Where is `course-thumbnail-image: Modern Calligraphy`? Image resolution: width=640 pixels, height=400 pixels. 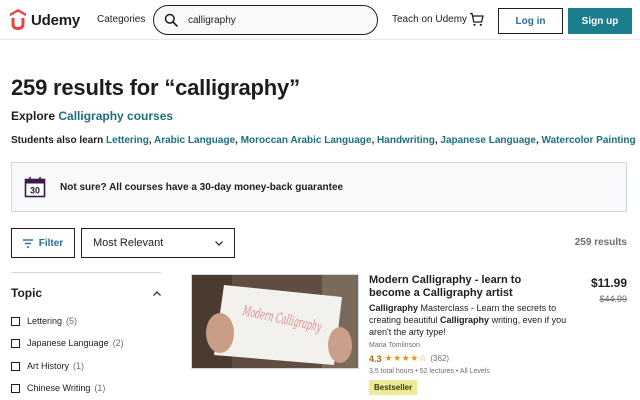
course-thumbnail-image: Modern Calligraphy is located at coordinates (275, 321).